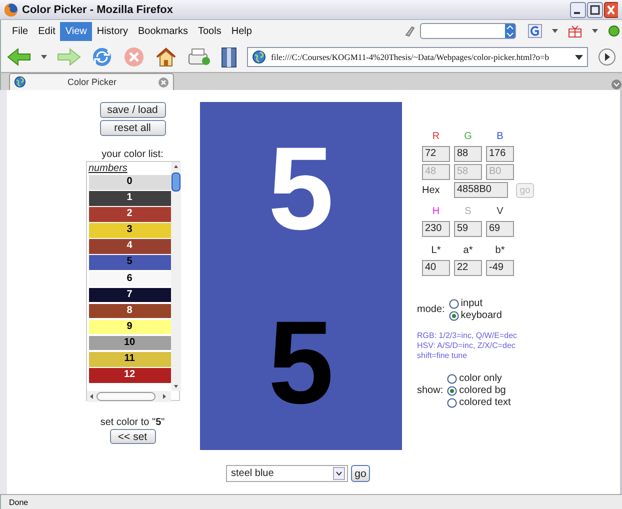 This screenshot has width=622, height=509. What do you see at coordinates (436, 212) in the screenshot?
I see `channel-label: H` at bounding box center [436, 212].